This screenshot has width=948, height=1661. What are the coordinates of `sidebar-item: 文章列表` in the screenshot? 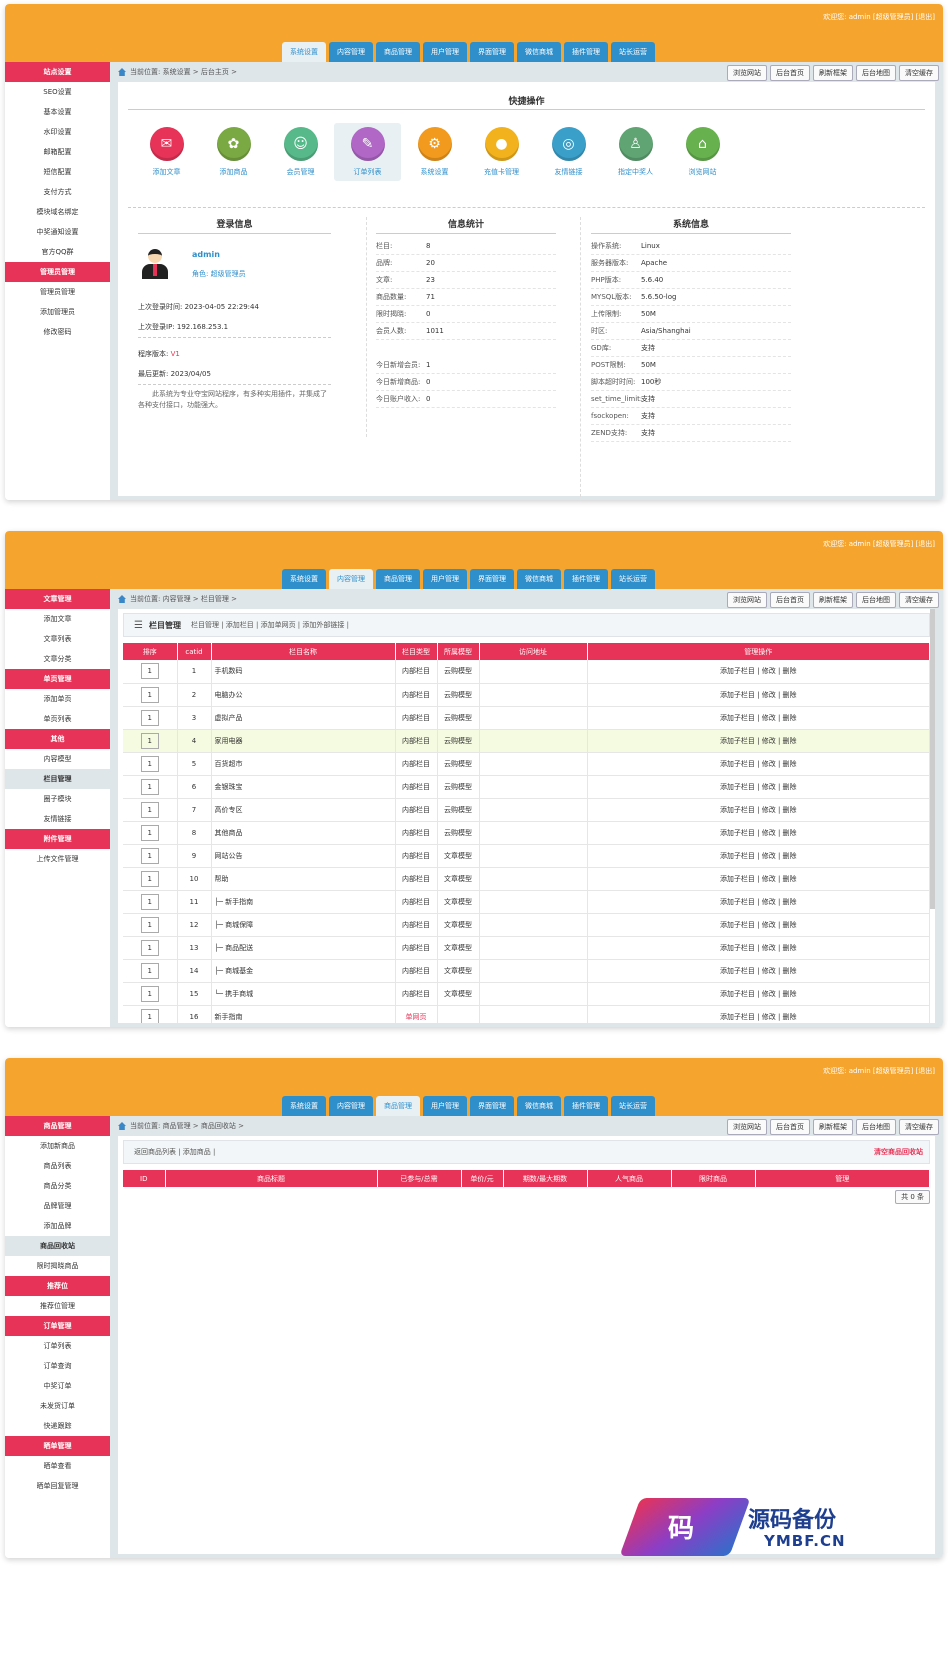 It's located at (57, 639).